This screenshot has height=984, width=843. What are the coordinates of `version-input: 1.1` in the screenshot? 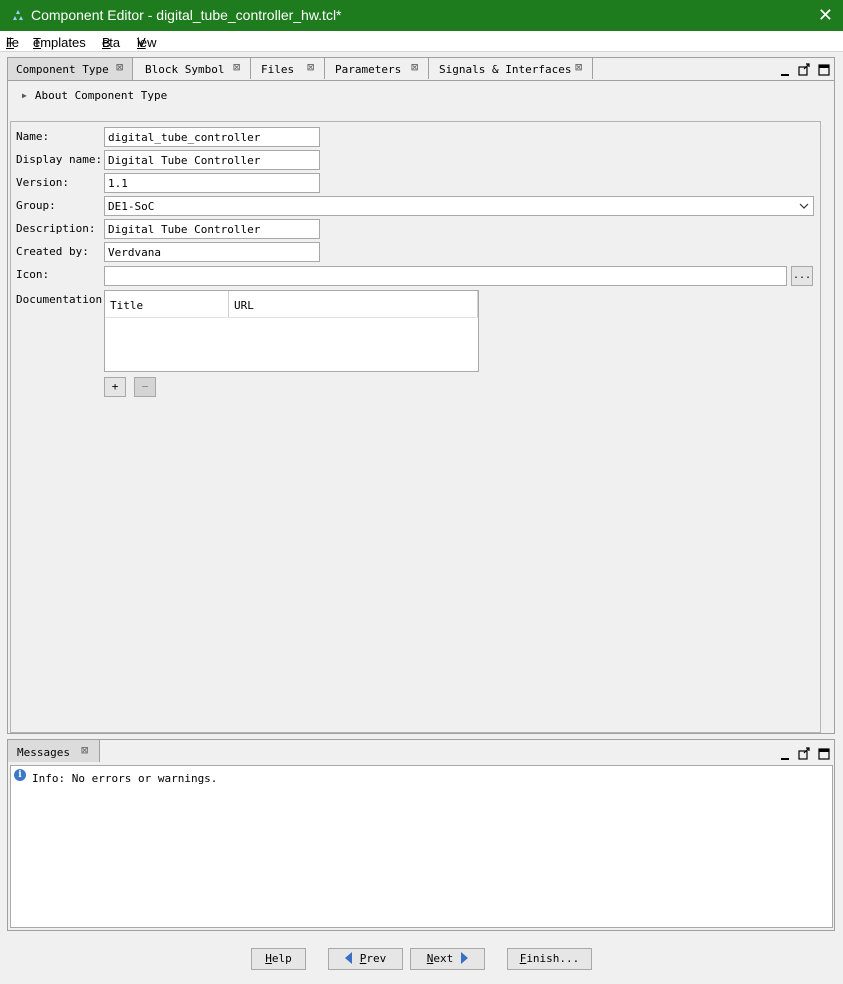 It's located at (212, 183).